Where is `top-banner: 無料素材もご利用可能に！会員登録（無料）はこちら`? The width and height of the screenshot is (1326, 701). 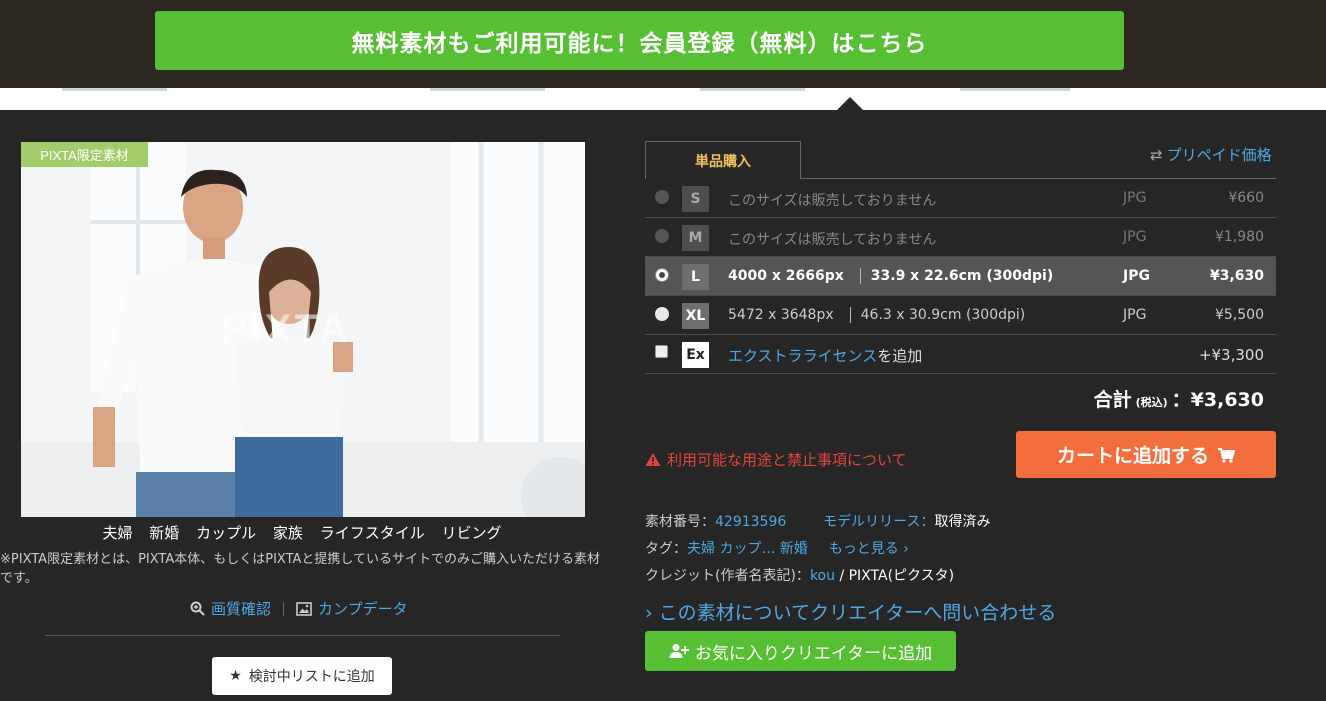 top-banner: 無料素材もご利用可能に！会員登録（無料）はこちら is located at coordinates (663, 44).